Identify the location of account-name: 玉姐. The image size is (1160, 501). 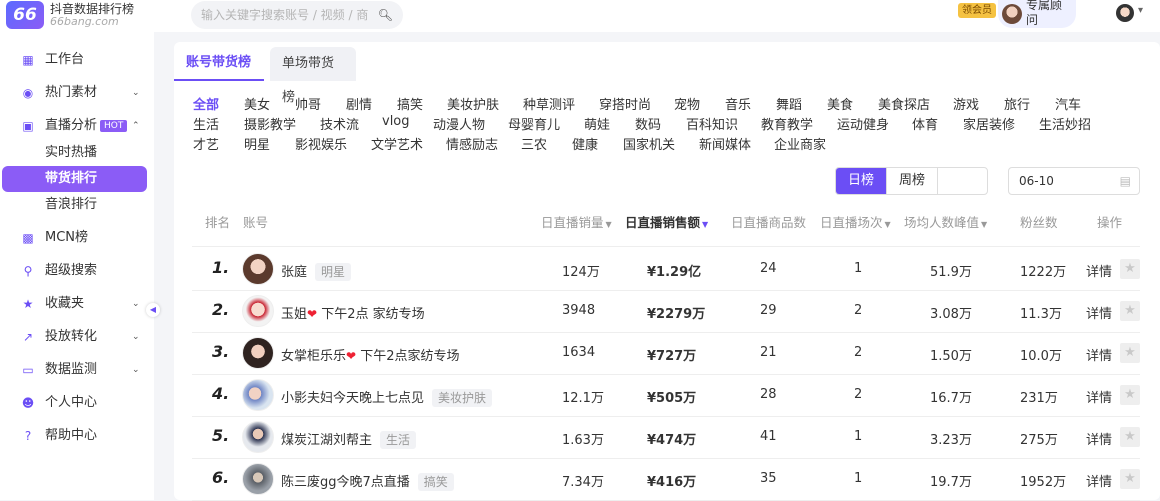
(294, 314).